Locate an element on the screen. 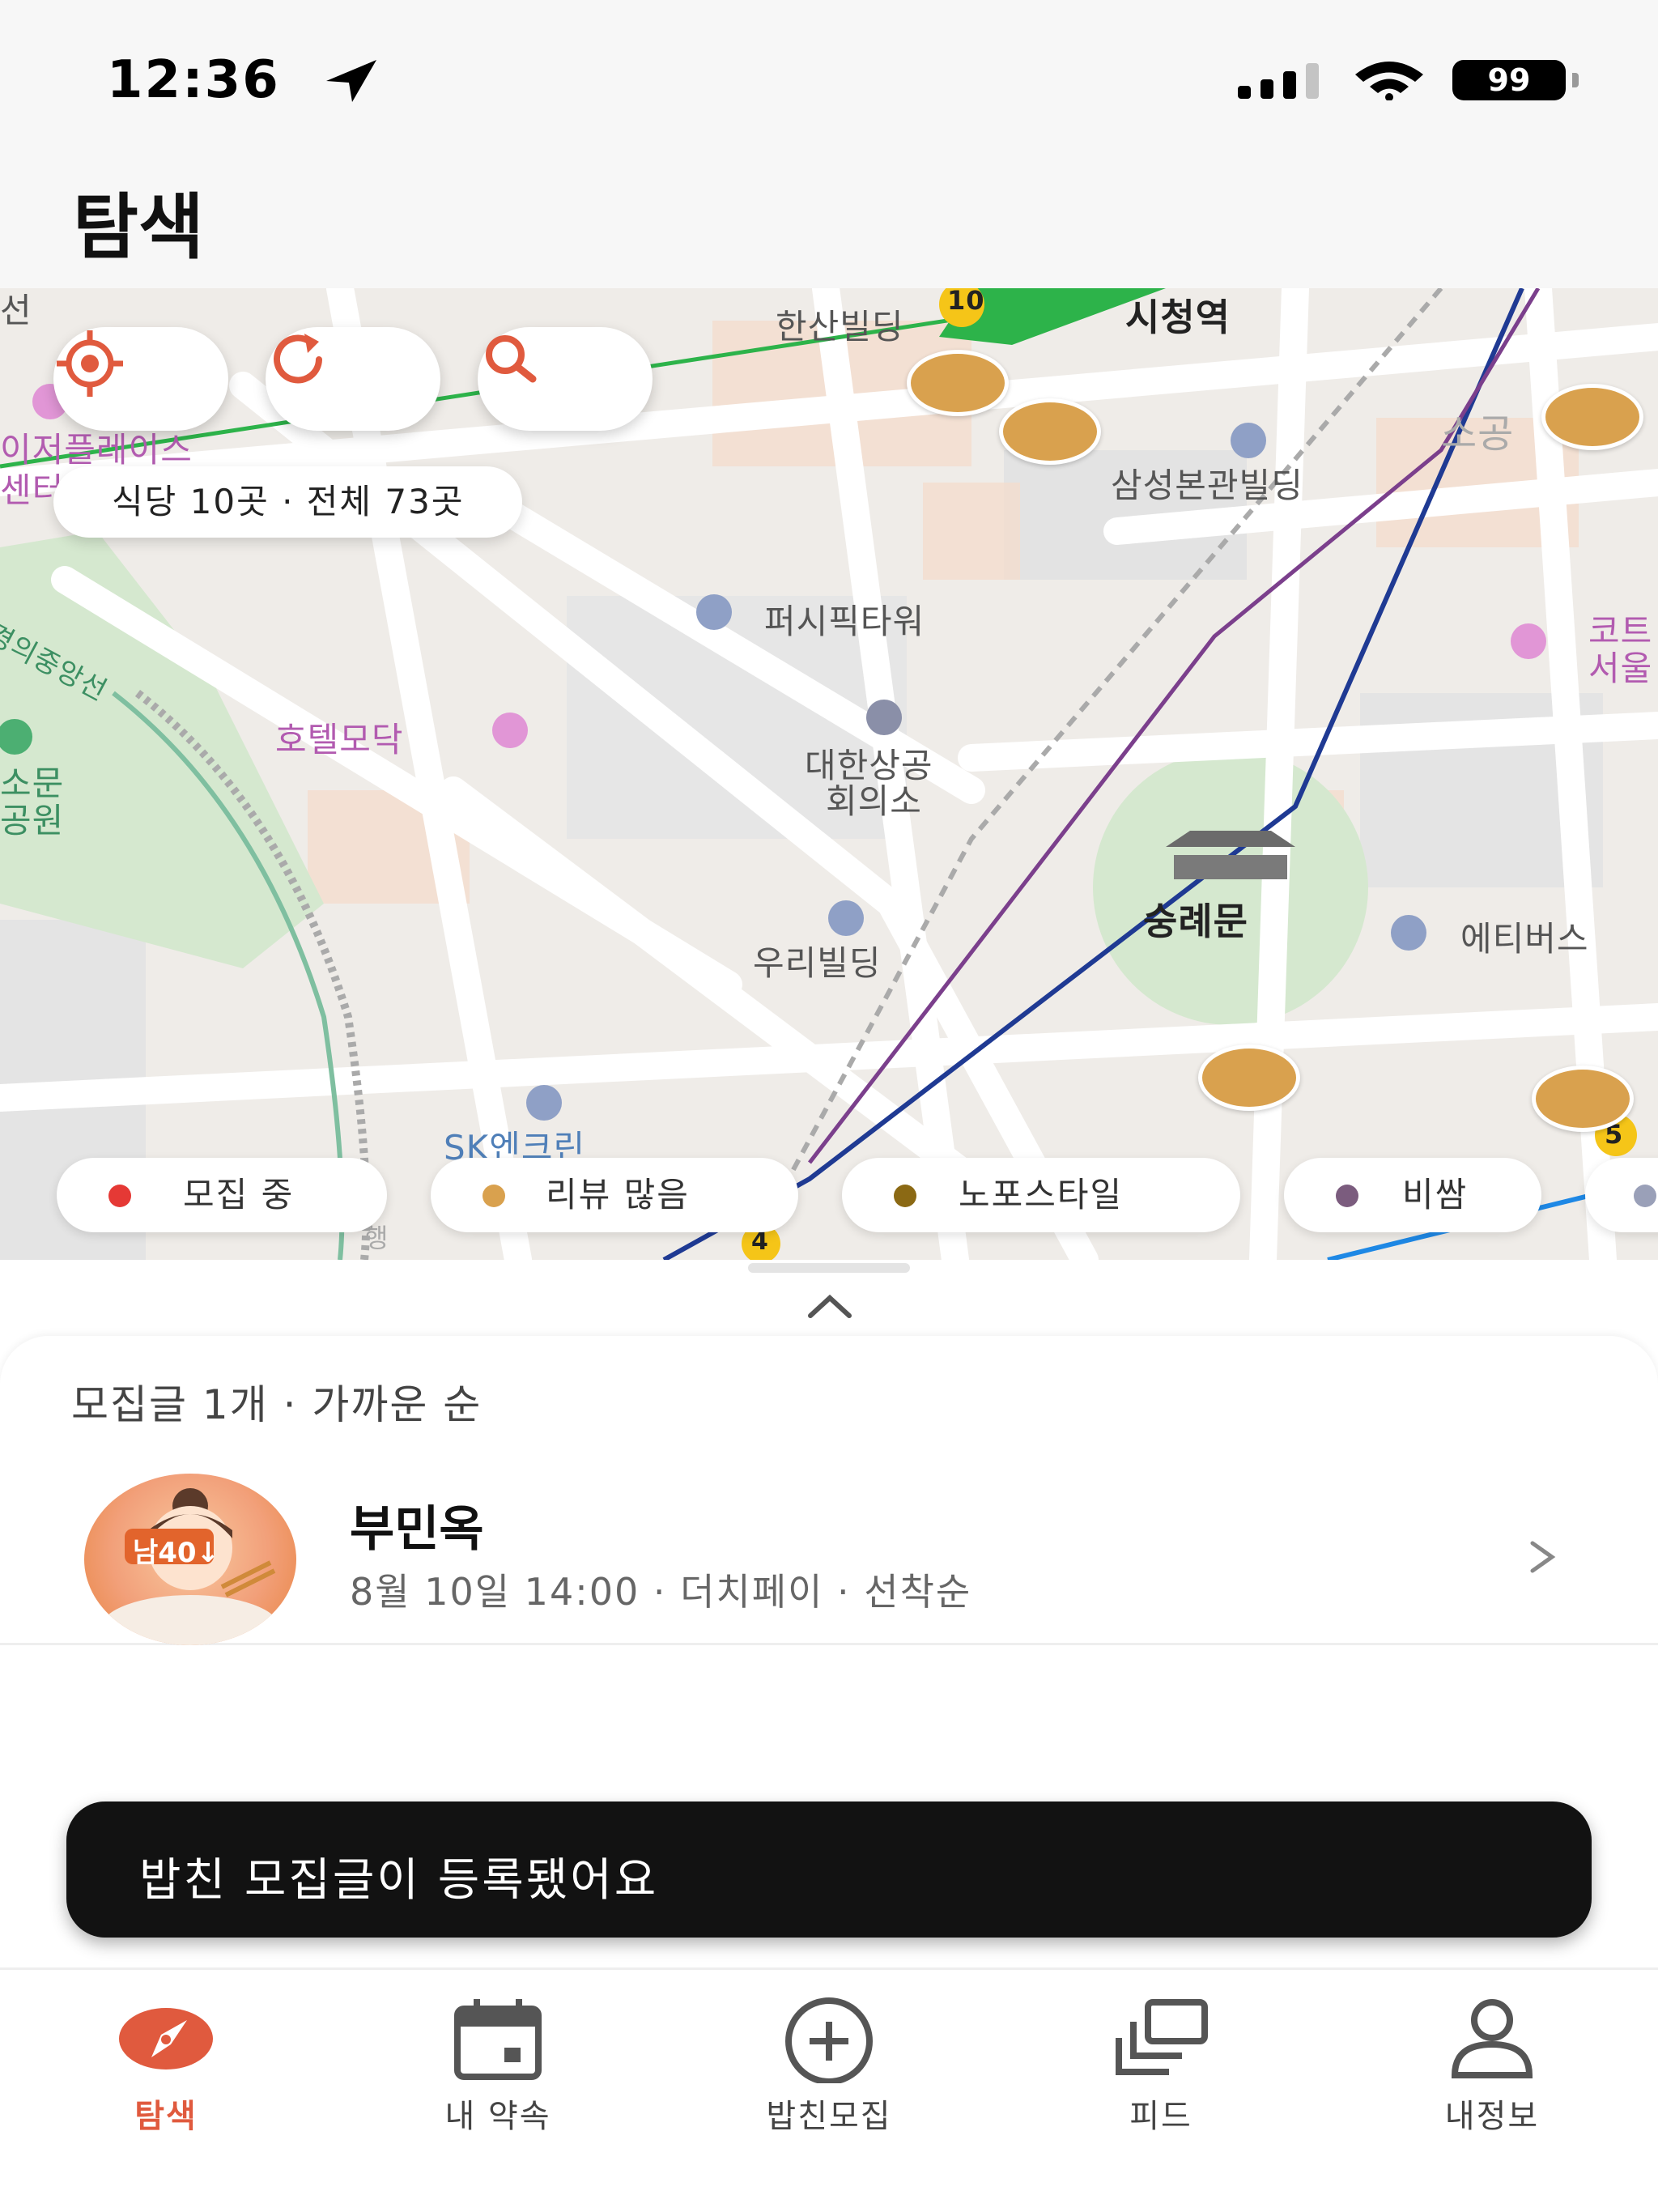  legend-chip-old-style: 노포스타일 is located at coordinates (1041, 1195).